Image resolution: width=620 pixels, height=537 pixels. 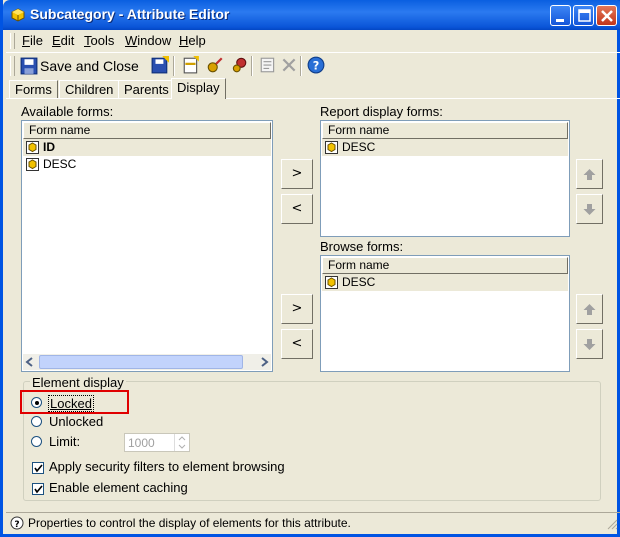 I want to click on tab-forms: Forms, so click(x=33, y=89).